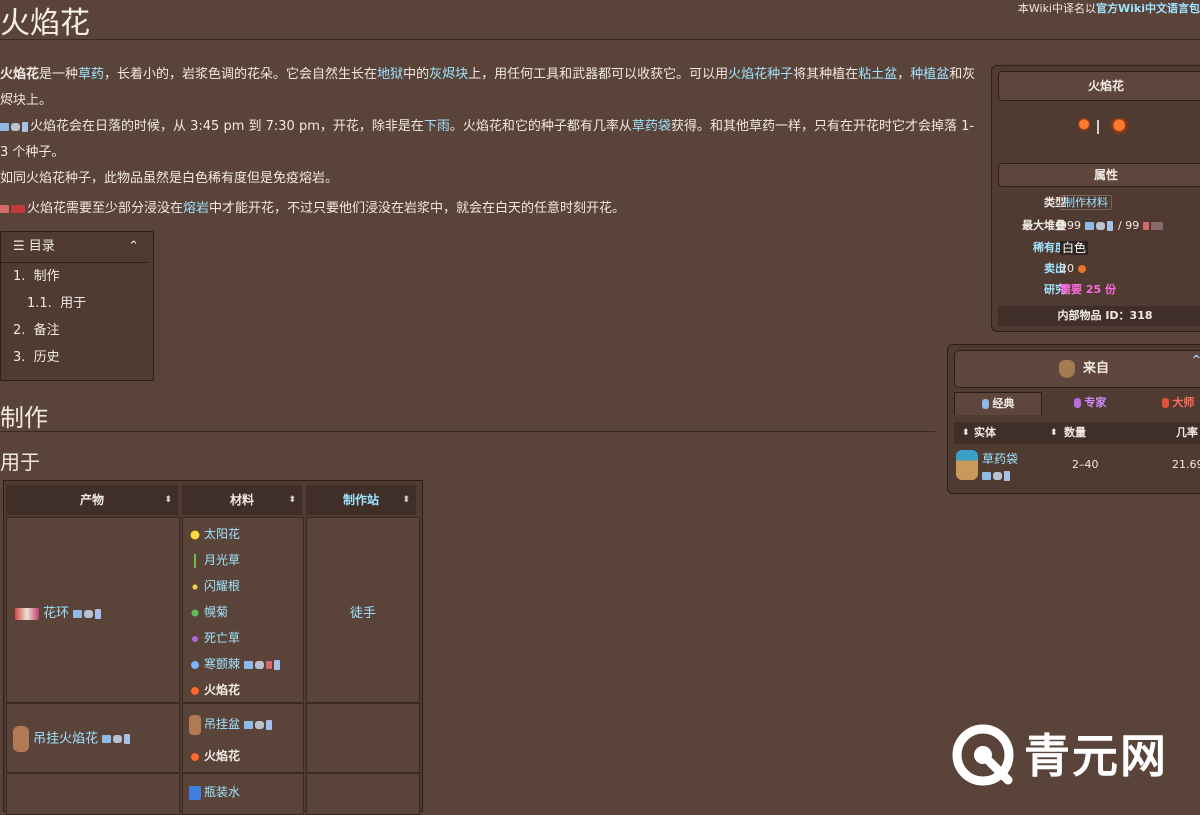 The width and height of the screenshot is (1200, 815). I want to click on ingredient: 死亡草, so click(214, 638).